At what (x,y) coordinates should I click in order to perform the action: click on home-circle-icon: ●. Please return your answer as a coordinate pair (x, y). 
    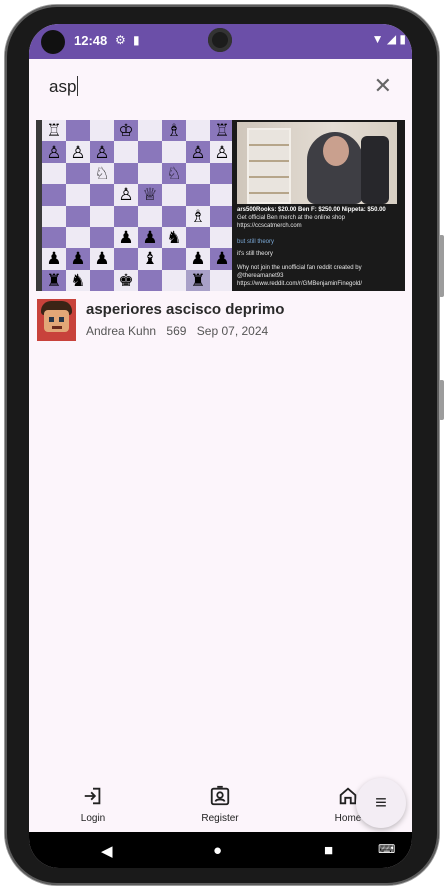
    Looking at the image, I should click on (217, 850).